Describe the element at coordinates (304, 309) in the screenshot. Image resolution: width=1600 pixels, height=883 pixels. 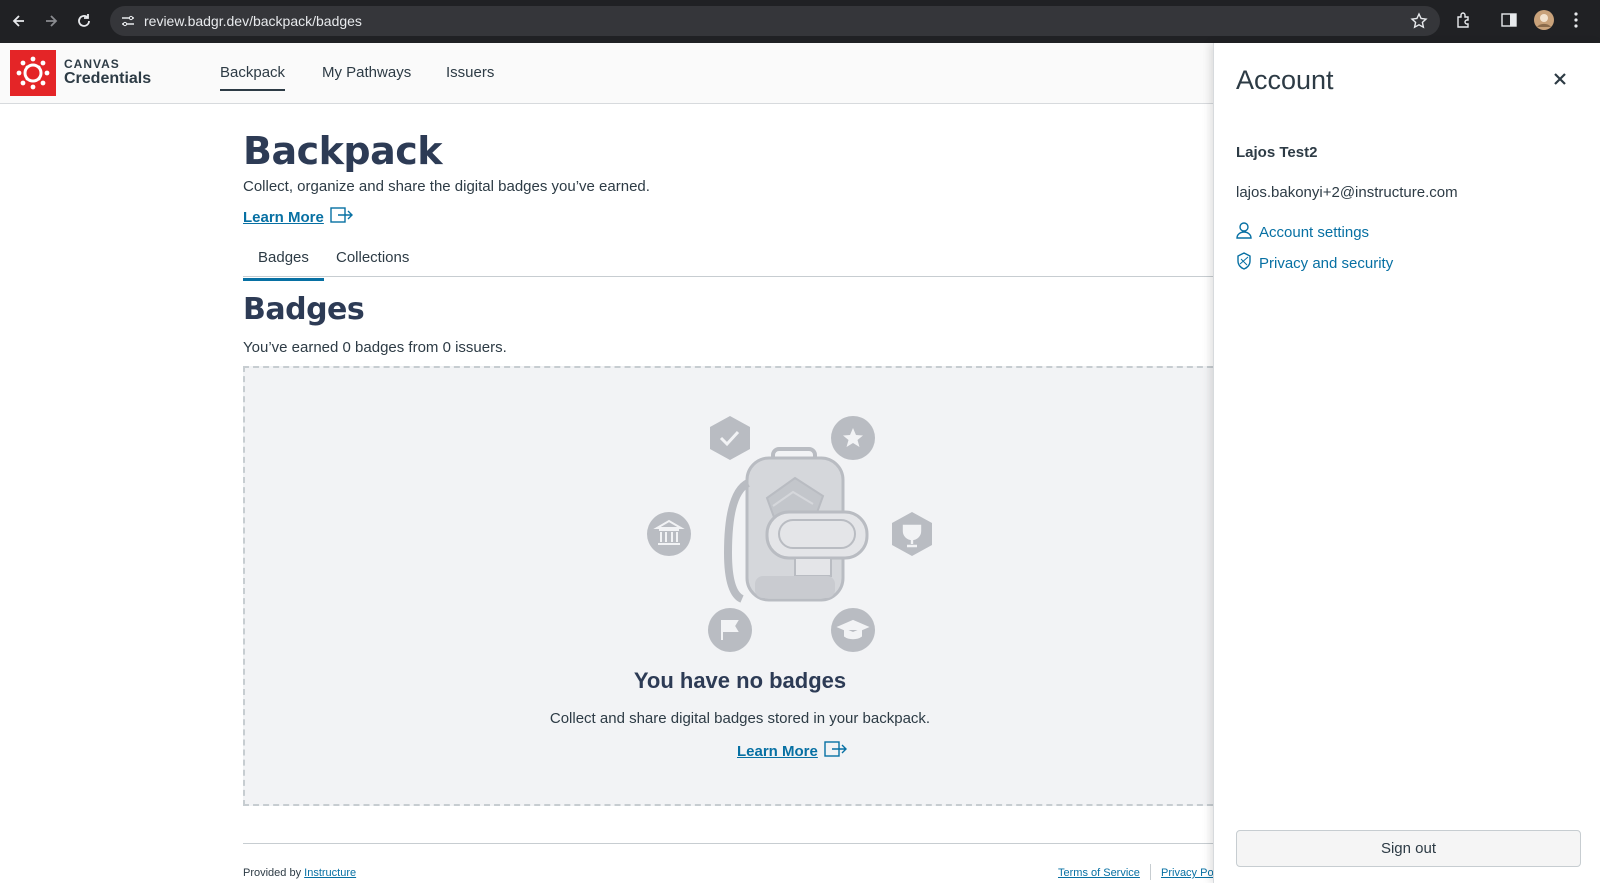
I see `section-title: Badges` at that location.